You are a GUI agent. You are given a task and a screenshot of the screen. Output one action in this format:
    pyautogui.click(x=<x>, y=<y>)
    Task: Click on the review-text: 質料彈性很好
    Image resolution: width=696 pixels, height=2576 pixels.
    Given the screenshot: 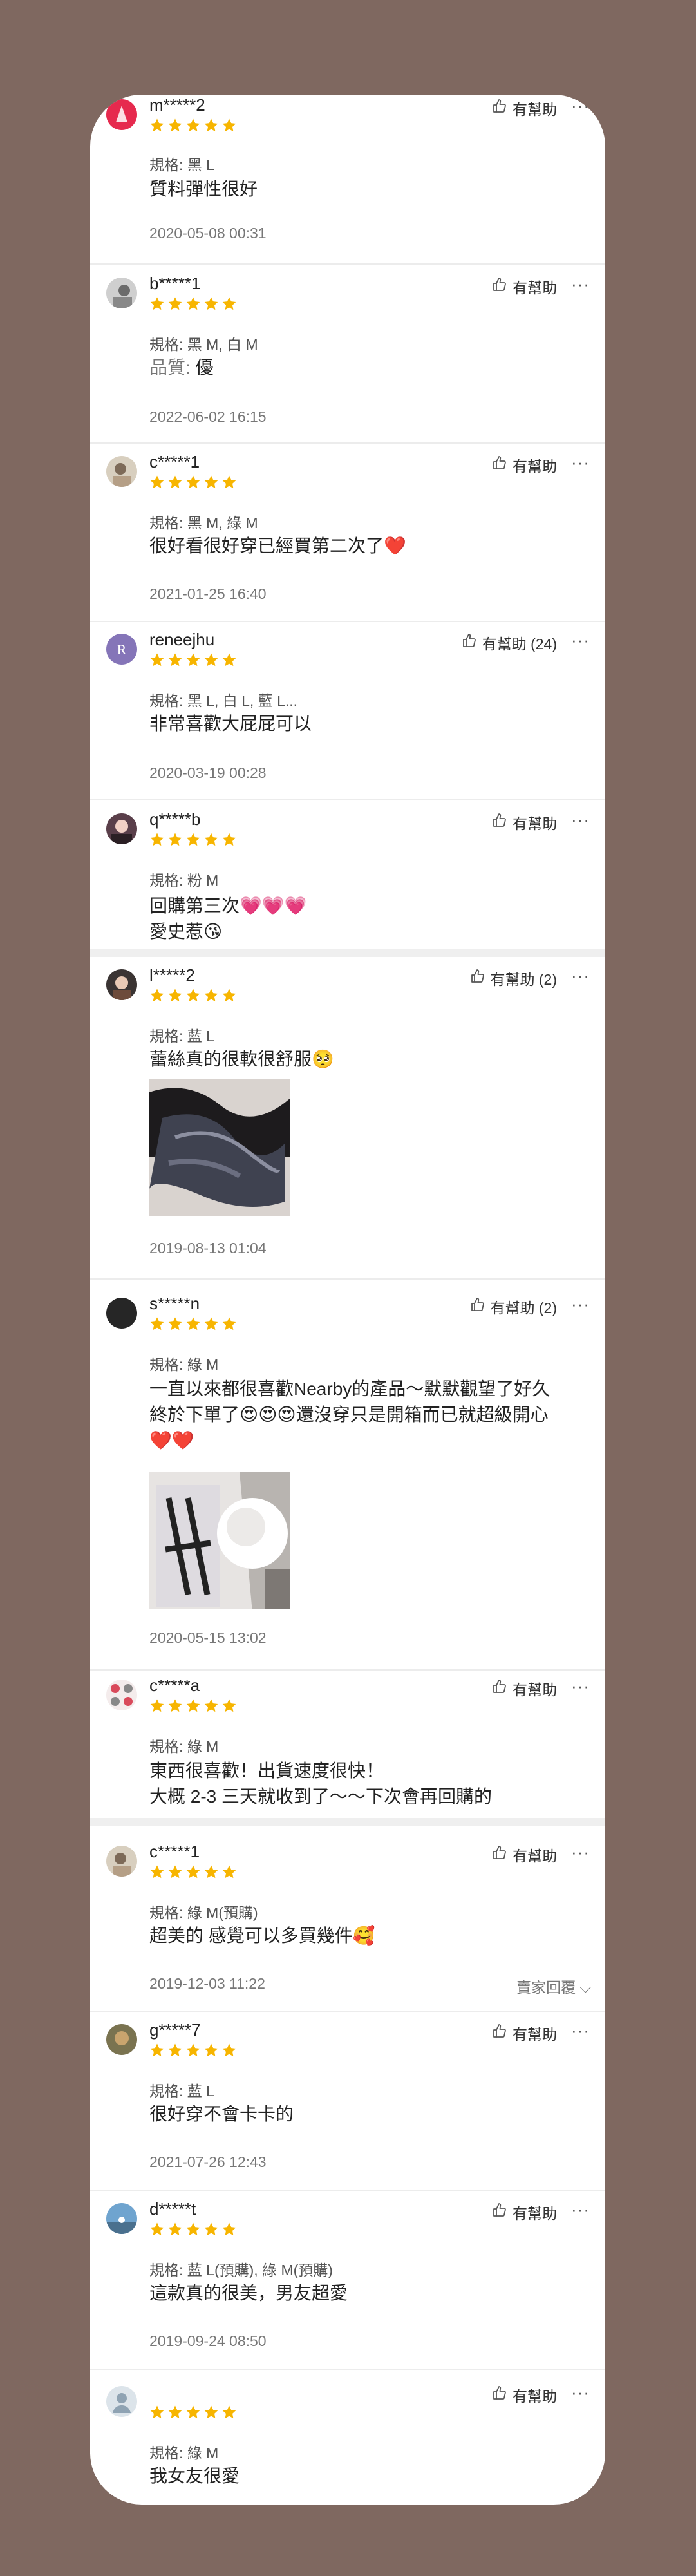 What is the action you would take?
    pyautogui.click(x=203, y=189)
    